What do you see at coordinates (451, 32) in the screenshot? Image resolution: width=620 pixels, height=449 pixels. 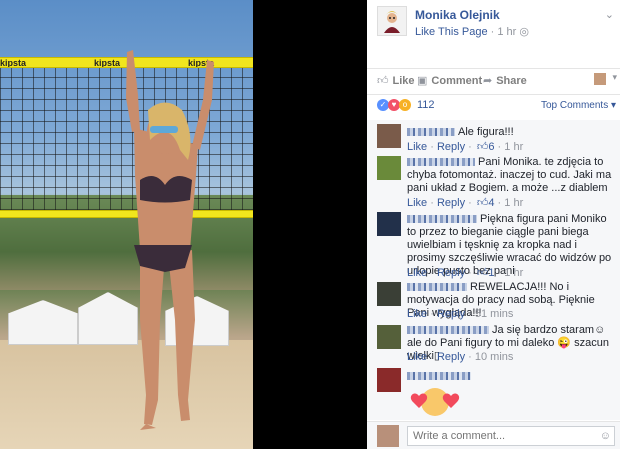 I see `like-page-link: Like This Page` at bounding box center [451, 32].